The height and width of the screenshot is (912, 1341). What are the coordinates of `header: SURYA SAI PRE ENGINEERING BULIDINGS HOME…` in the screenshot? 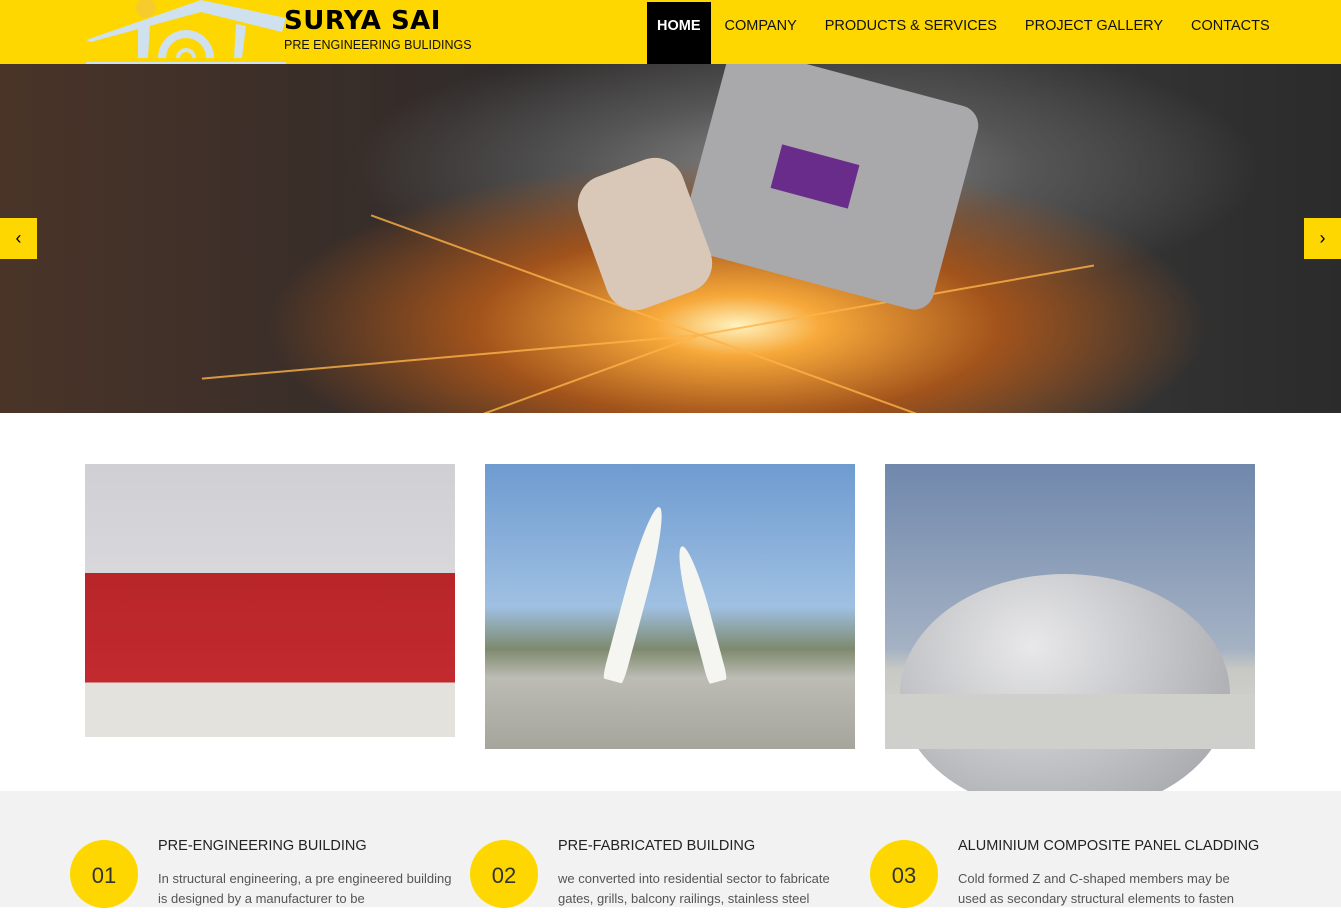 It's located at (670, 32).